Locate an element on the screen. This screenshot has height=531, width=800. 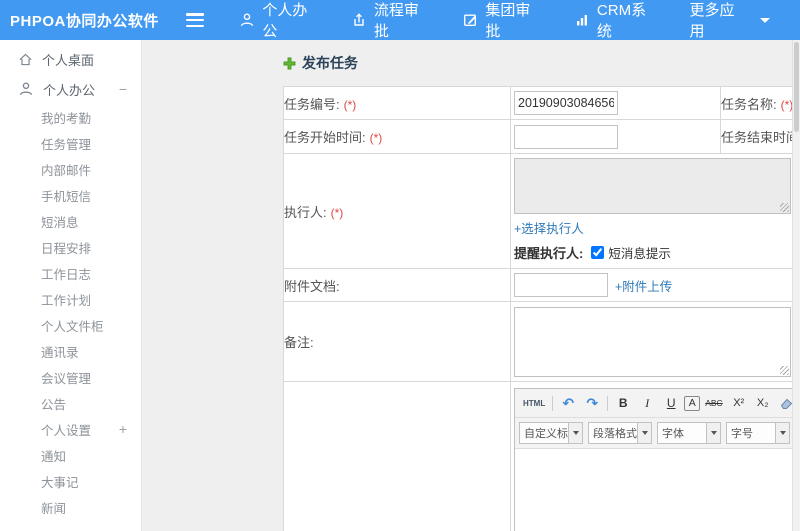
sidebar-item-schedule: 日程安排 is located at coordinates (70, 247).